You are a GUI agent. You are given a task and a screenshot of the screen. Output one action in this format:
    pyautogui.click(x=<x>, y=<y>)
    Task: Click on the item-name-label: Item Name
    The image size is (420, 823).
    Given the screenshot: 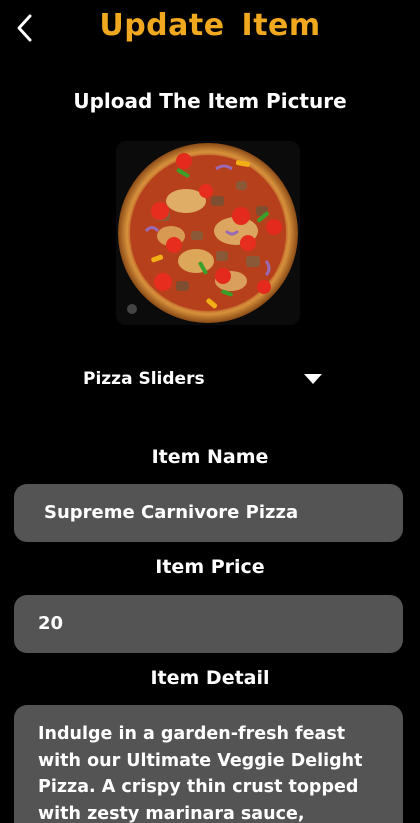 What is the action you would take?
    pyautogui.click(x=210, y=457)
    